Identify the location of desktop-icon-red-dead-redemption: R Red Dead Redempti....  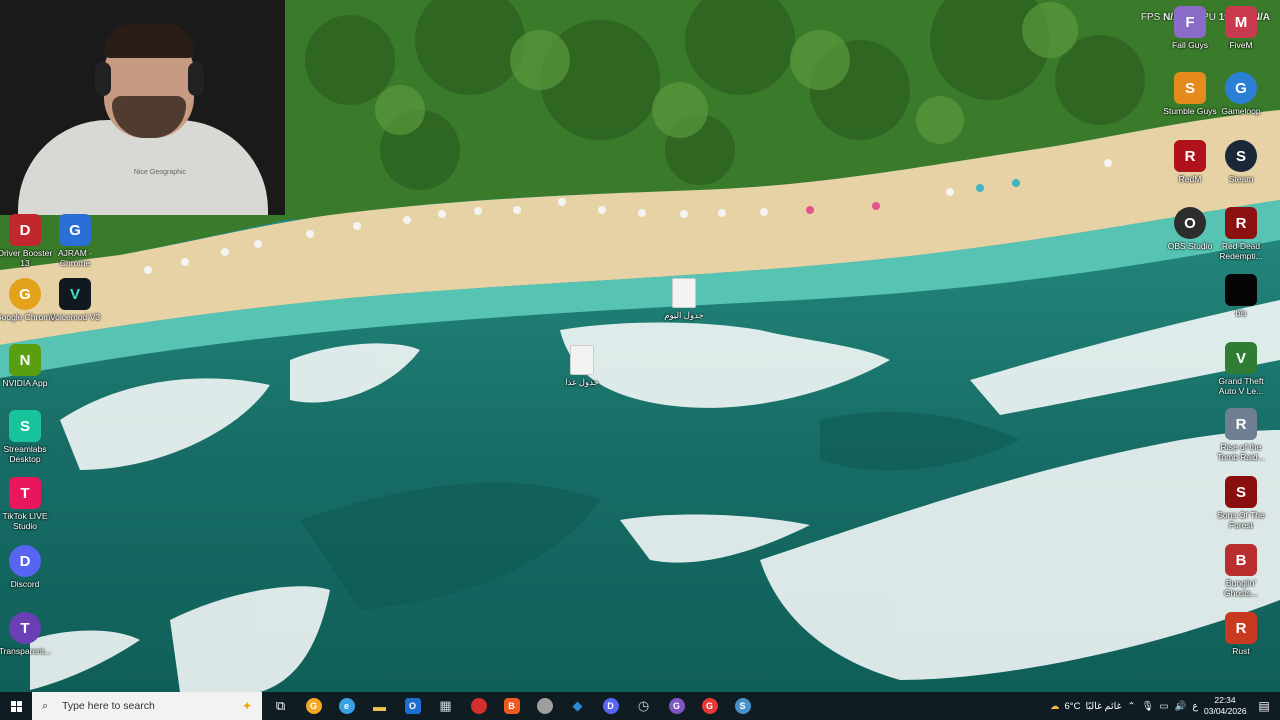
(1241, 234).